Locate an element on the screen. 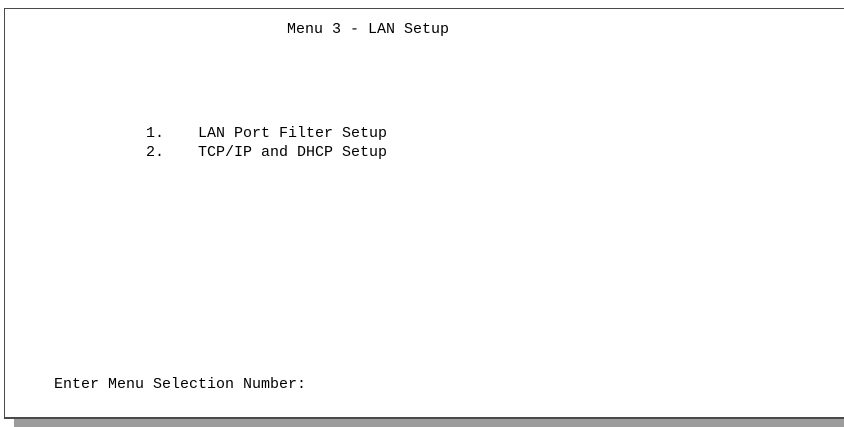 The image size is (844, 427). selection-prompt: Enter Menu Selection Number: is located at coordinates (177, 385).